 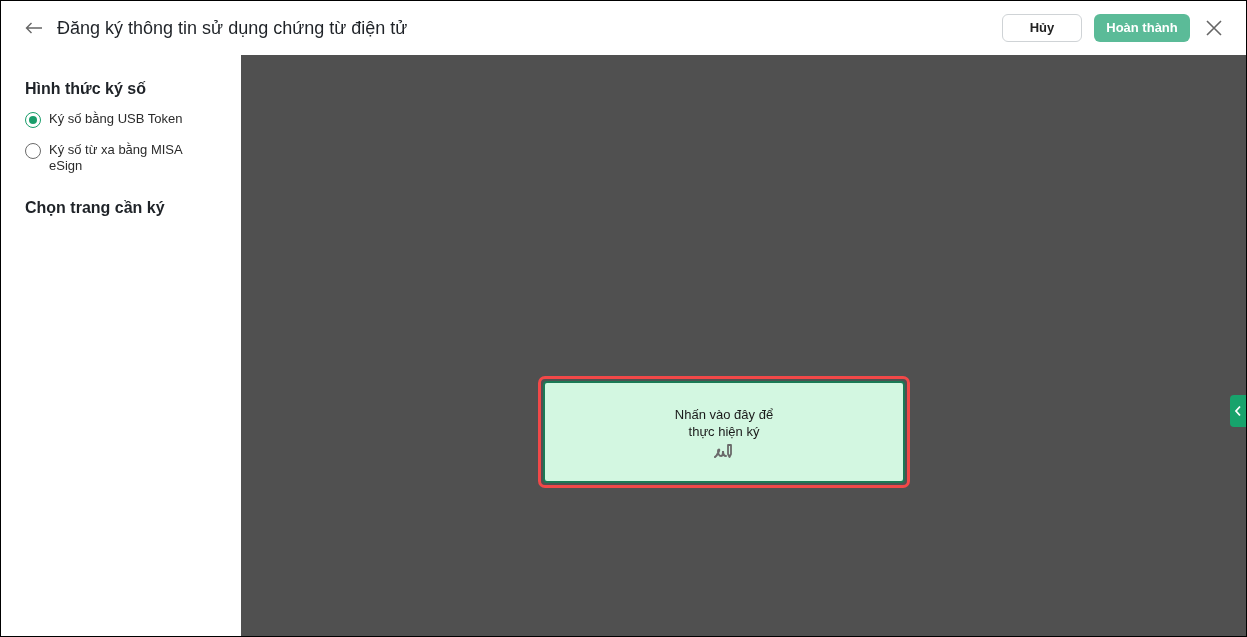 What do you see at coordinates (95, 208) in the screenshot?
I see `section-heading: Chọn trang cần ký` at bounding box center [95, 208].